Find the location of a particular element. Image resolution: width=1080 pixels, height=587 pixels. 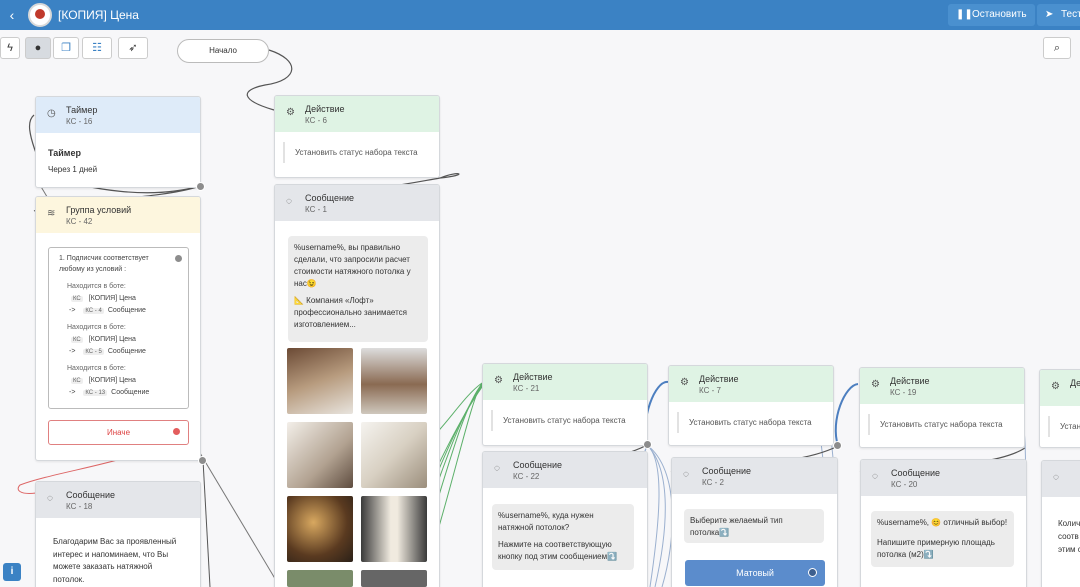

message-bubble: Выберите желаемый тип потолка⤵️ is located at coordinates (754, 526).